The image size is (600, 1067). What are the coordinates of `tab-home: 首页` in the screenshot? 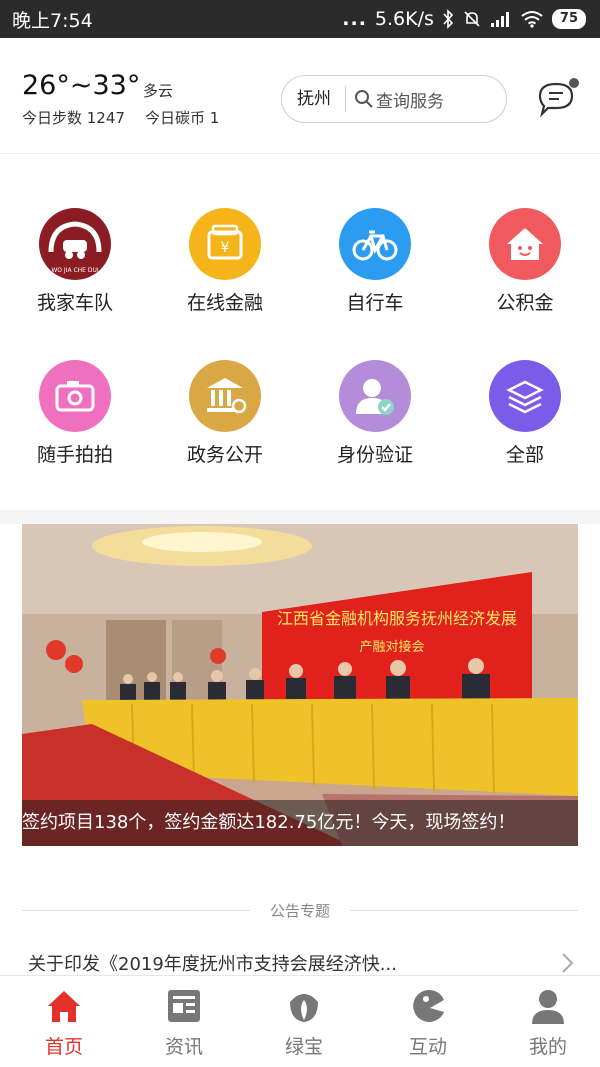 It's located at (64, 1022).